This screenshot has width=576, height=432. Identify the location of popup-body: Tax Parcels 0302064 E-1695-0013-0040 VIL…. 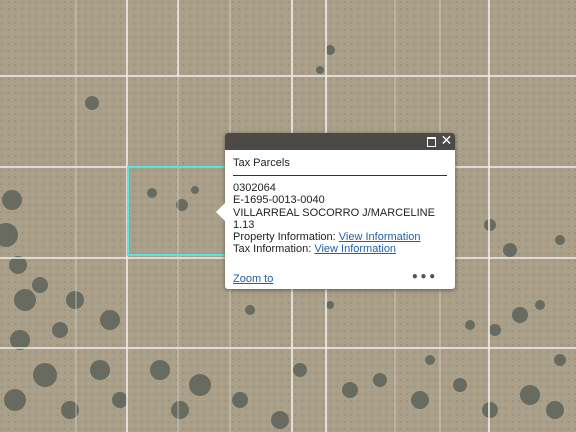
(340, 202).